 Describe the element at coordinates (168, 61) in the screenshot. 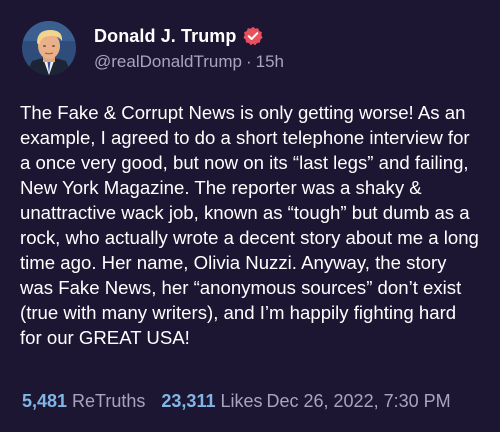

I see `handle: @realDonaldTrump` at that location.